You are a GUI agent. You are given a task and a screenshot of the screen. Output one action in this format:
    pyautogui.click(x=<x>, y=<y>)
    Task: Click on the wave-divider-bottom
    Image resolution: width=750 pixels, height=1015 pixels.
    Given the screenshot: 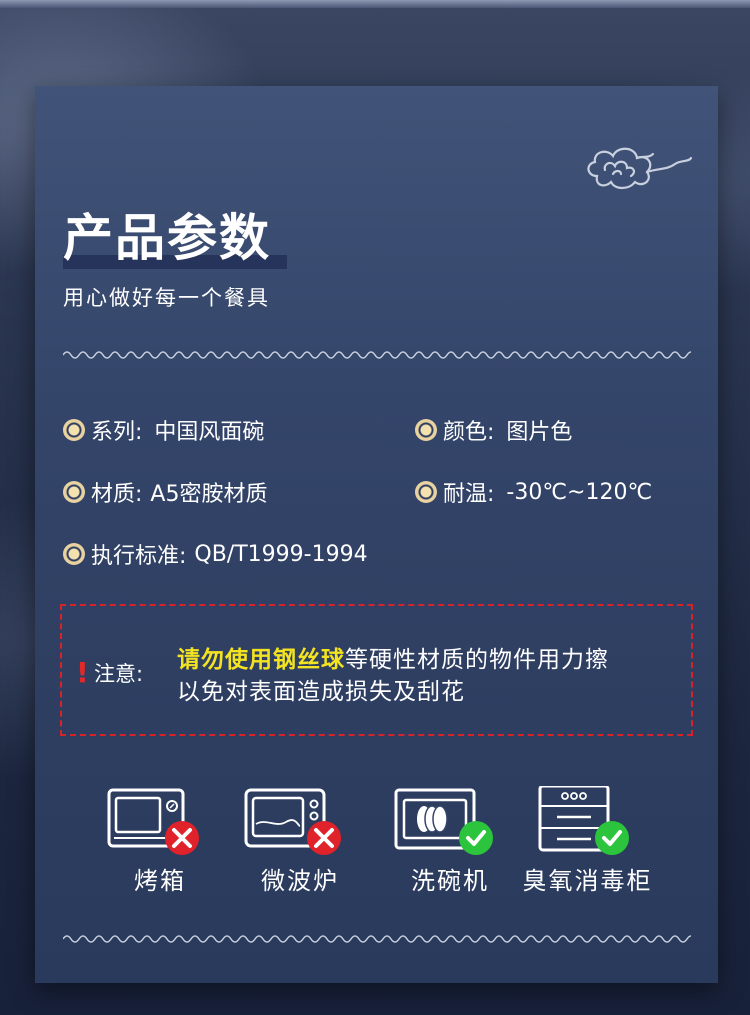 What is the action you would take?
    pyautogui.click(x=377, y=939)
    